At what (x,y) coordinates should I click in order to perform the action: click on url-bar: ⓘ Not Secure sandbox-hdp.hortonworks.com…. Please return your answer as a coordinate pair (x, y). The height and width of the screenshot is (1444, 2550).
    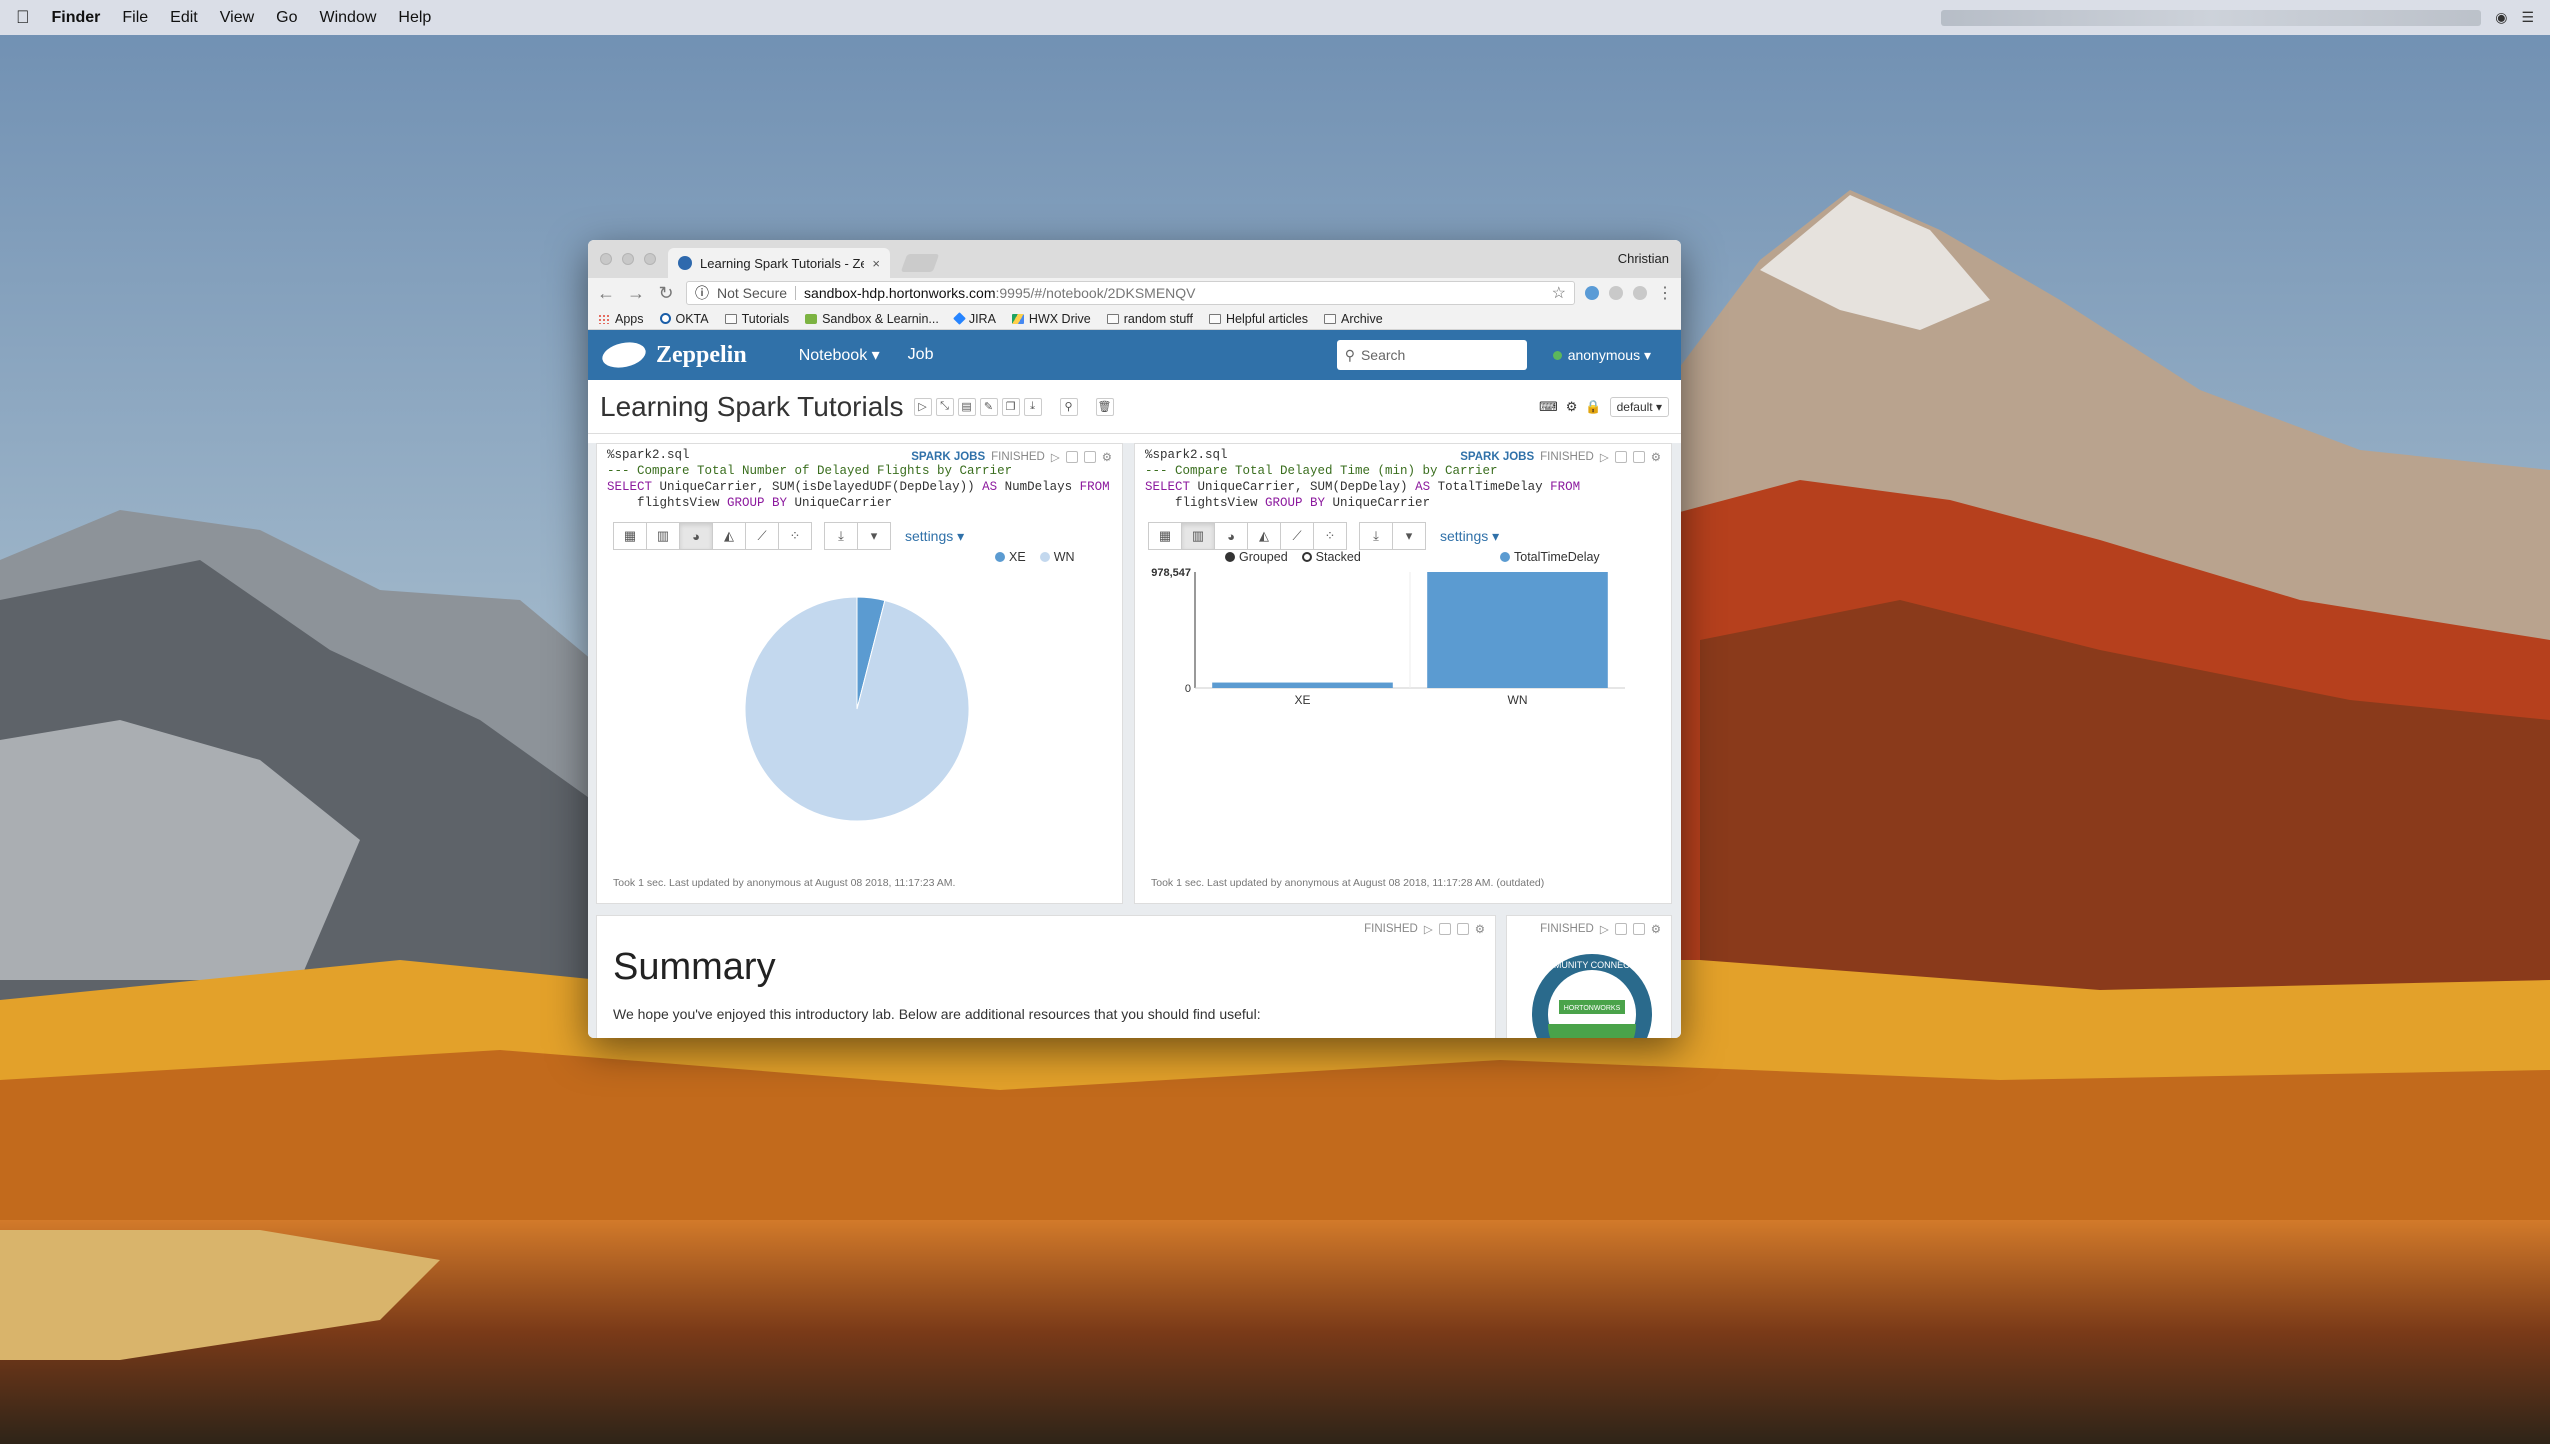
    Looking at the image, I should click on (1130, 293).